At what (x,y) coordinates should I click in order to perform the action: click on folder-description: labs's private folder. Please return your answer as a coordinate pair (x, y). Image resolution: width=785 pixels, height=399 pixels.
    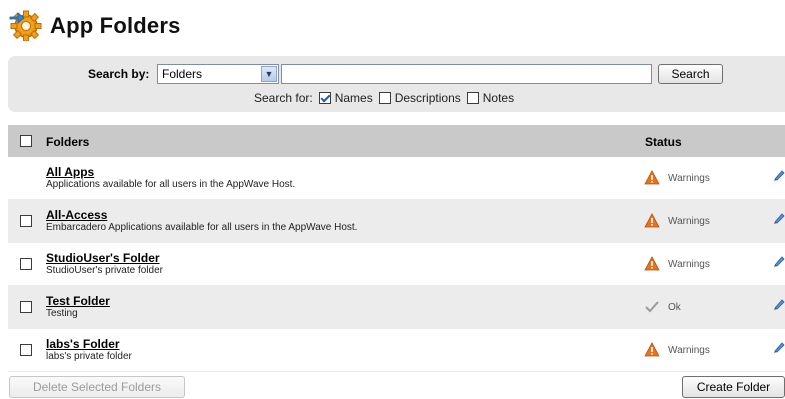
    Looking at the image, I should click on (89, 356).